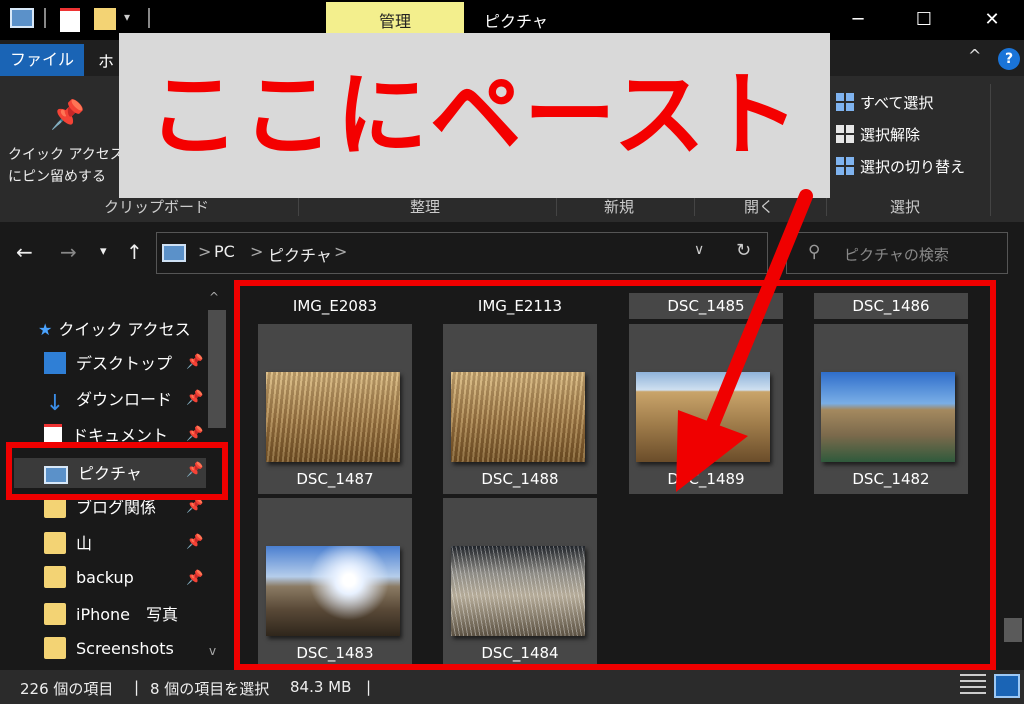 Image resolution: width=1024 pixels, height=704 pixels. I want to click on pointer-arrow-annotation, so click(744, 340).